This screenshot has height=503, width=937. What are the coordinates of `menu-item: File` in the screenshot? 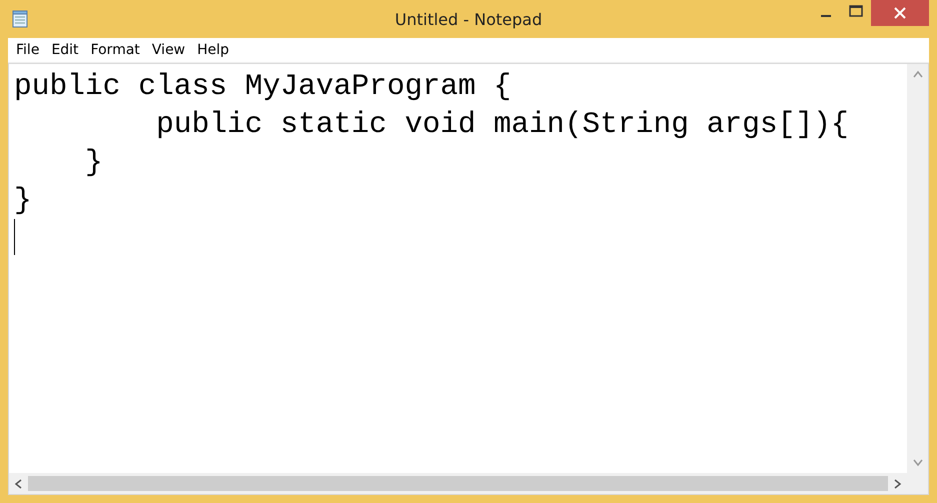 It's located at (28, 50).